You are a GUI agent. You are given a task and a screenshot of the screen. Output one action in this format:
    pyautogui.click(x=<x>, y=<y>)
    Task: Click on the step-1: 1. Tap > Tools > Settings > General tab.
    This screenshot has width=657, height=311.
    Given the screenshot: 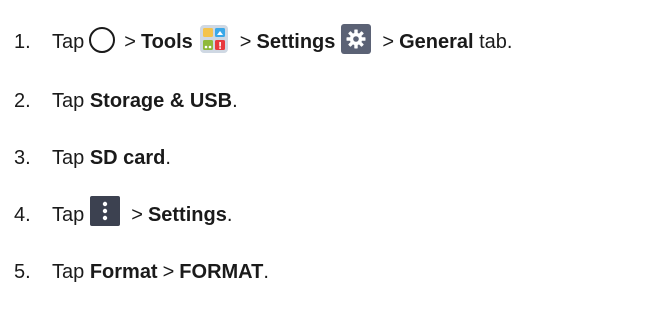 What is the action you would take?
    pyautogui.click(x=263, y=42)
    